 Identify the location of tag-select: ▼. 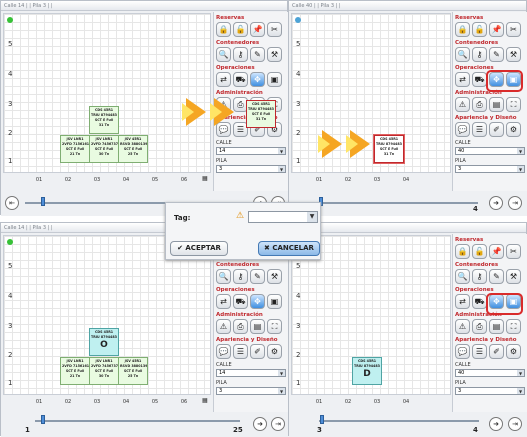
(283, 217).